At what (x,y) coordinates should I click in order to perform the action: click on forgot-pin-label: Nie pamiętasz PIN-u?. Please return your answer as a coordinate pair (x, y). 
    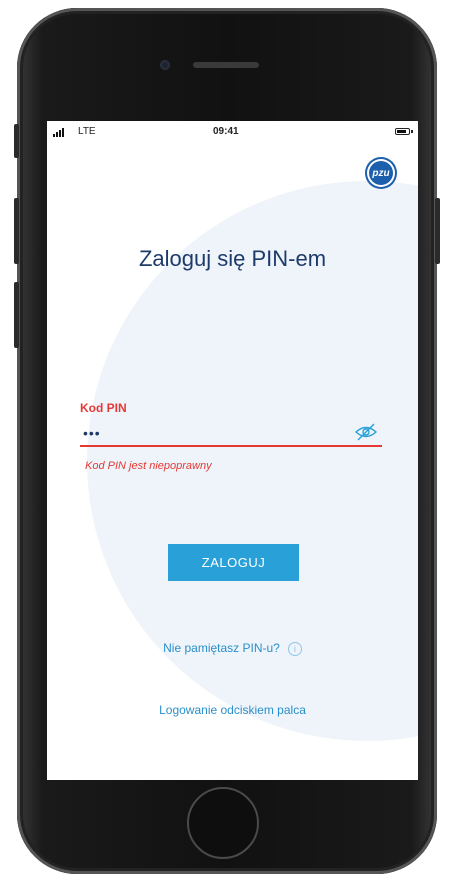
    Looking at the image, I should click on (221, 648).